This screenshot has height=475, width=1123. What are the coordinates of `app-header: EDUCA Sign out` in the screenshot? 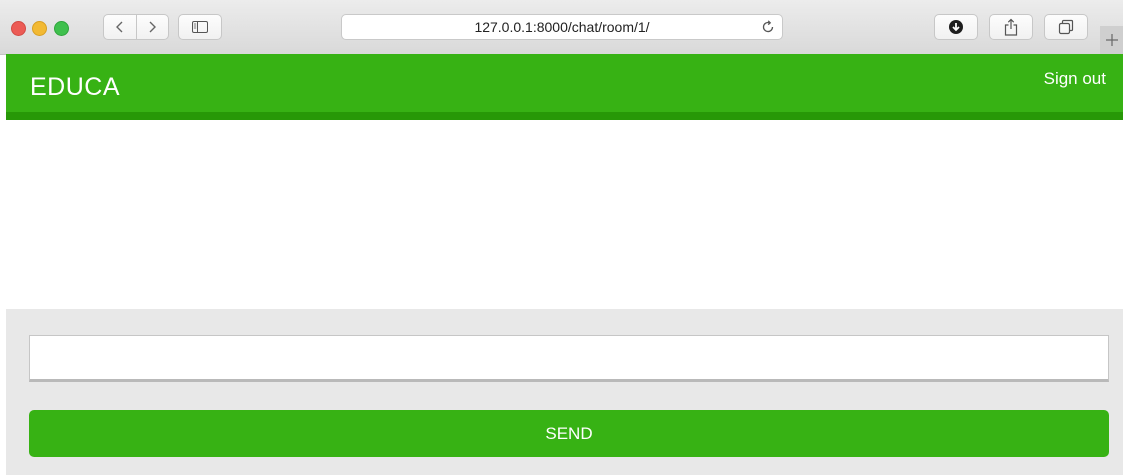 It's located at (564, 87).